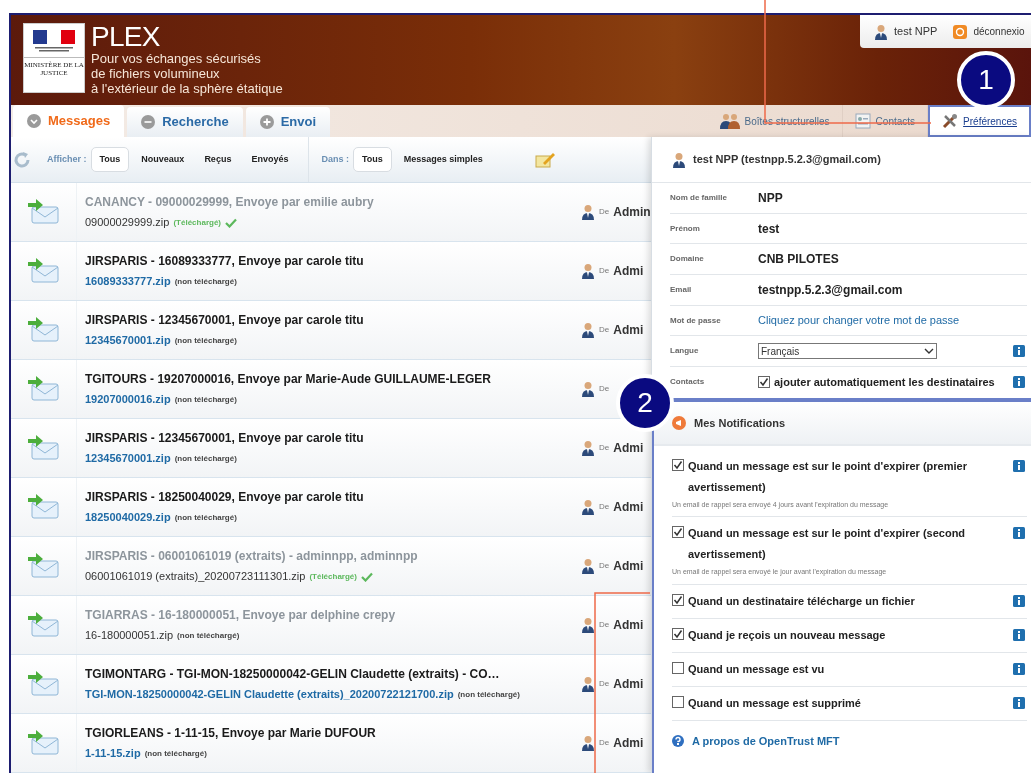 The height and width of the screenshot is (773, 1031). What do you see at coordinates (884, 383) in the screenshot?
I see `checkbox-label: ajouter automatiquement les destinataires` at bounding box center [884, 383].